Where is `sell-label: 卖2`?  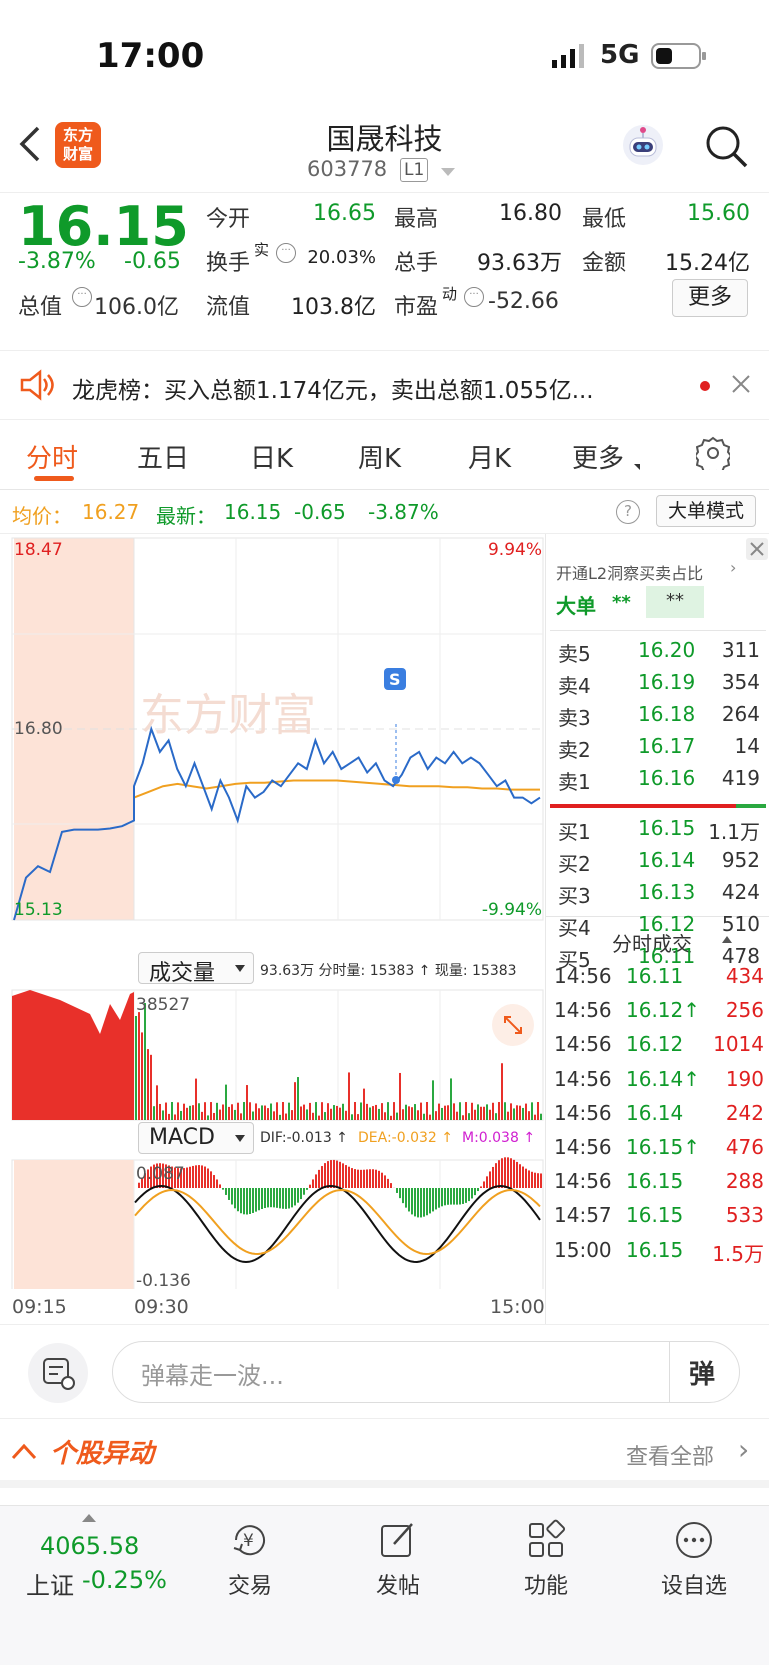
sell-label: 卖2 is located at coordinates (574, 750).